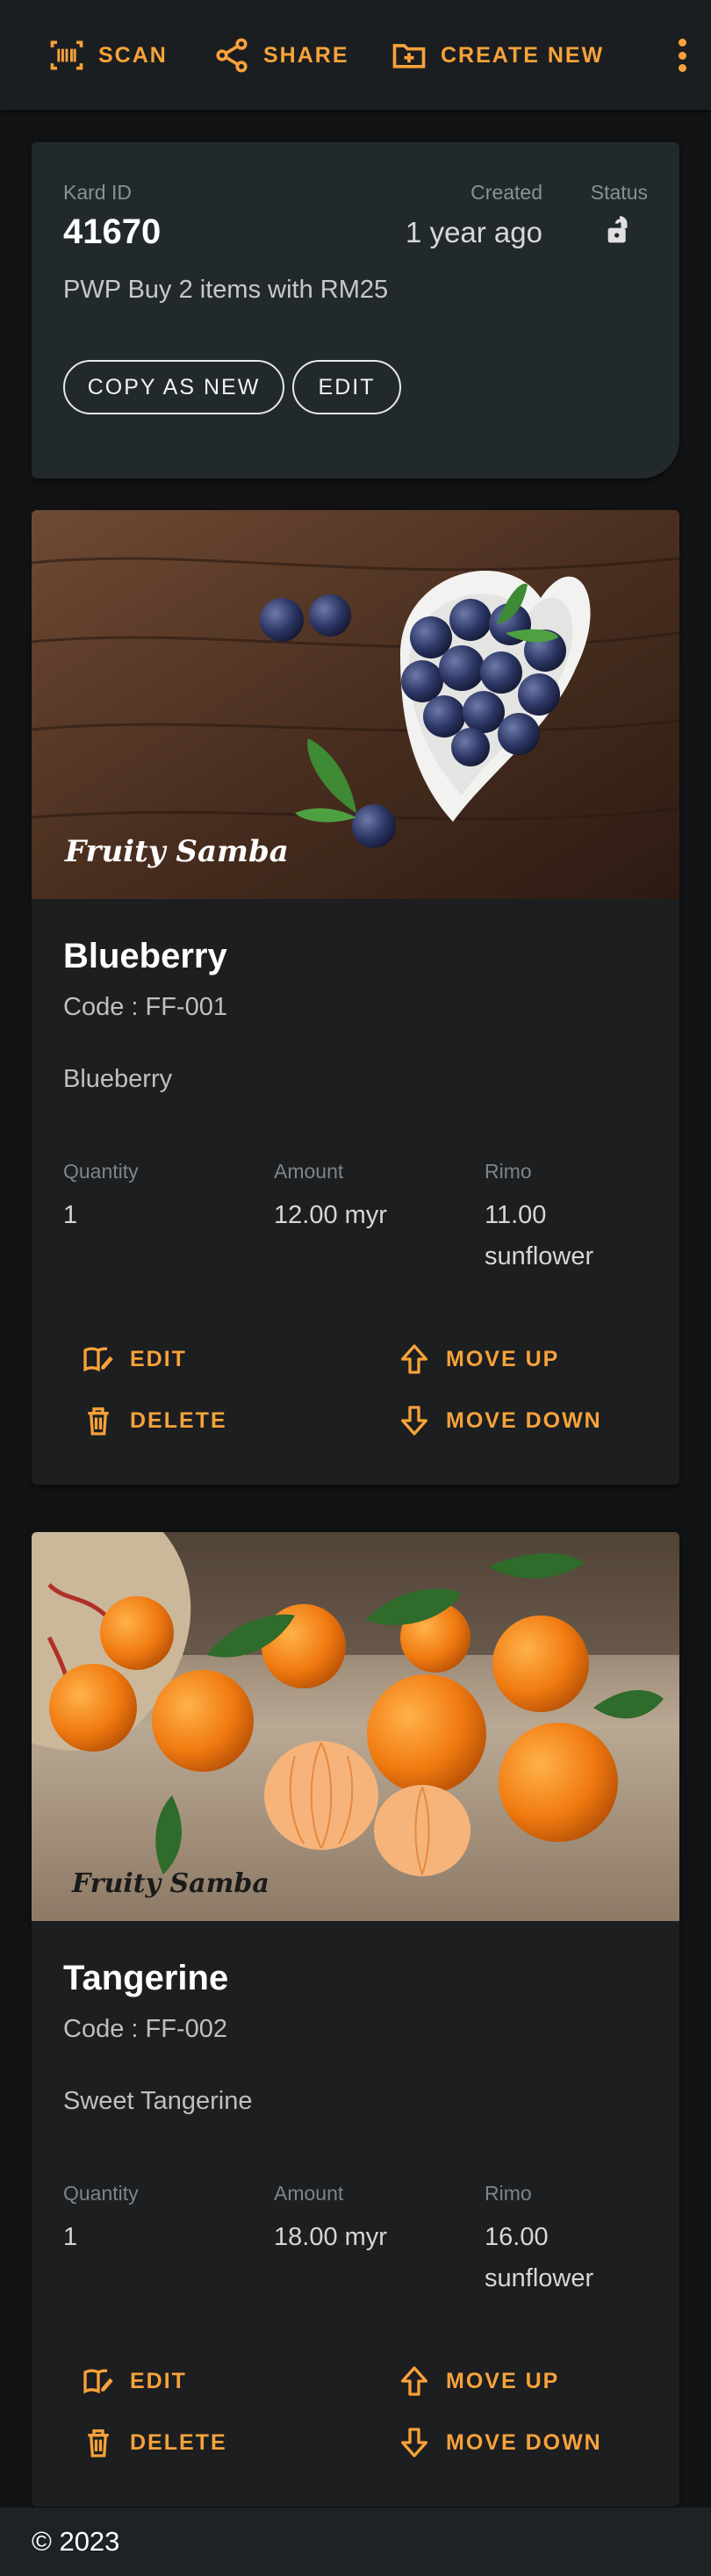 This screenshot has height=2576, width=711. I want to click on copyright-text: © 2023, so click(76, 2541).